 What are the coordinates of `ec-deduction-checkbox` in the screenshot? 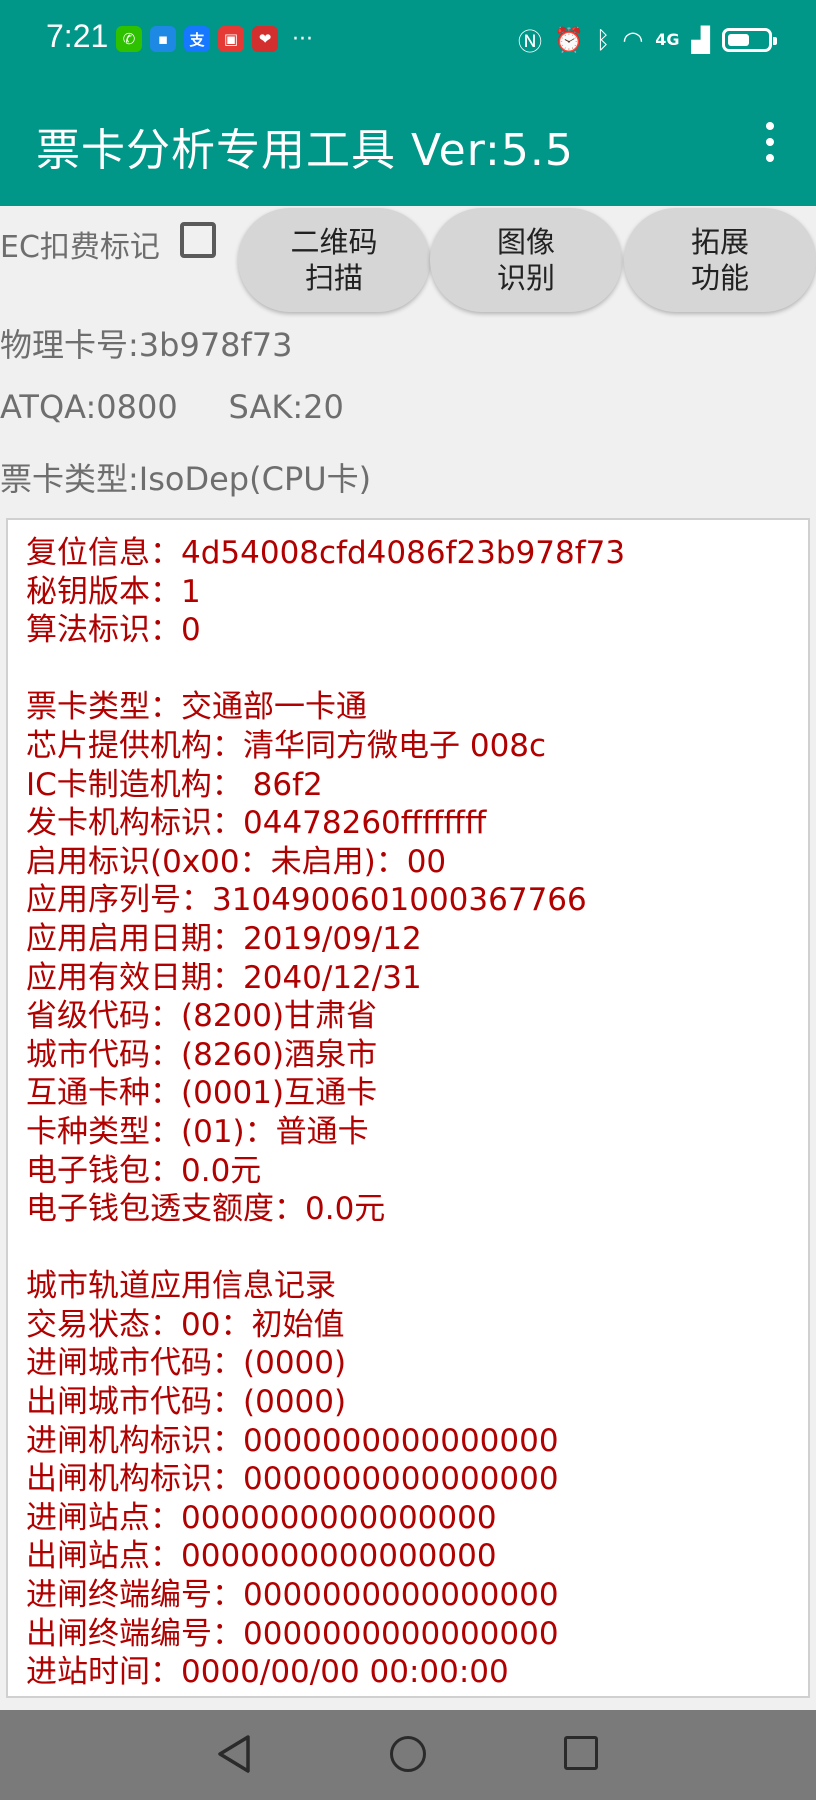 It's located at (198, 240).